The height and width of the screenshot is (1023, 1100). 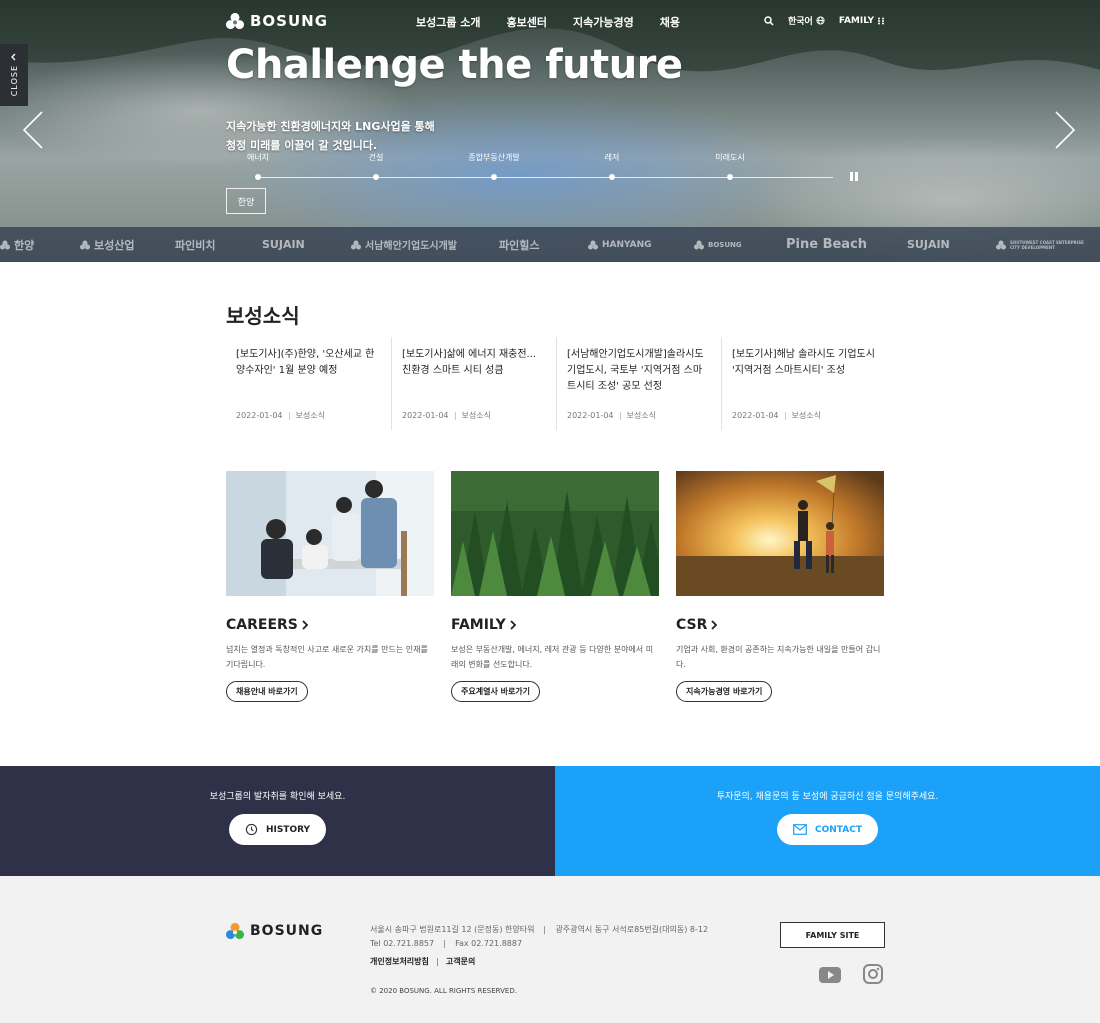 I want to click on careers-image, so click(x=330, y=533).